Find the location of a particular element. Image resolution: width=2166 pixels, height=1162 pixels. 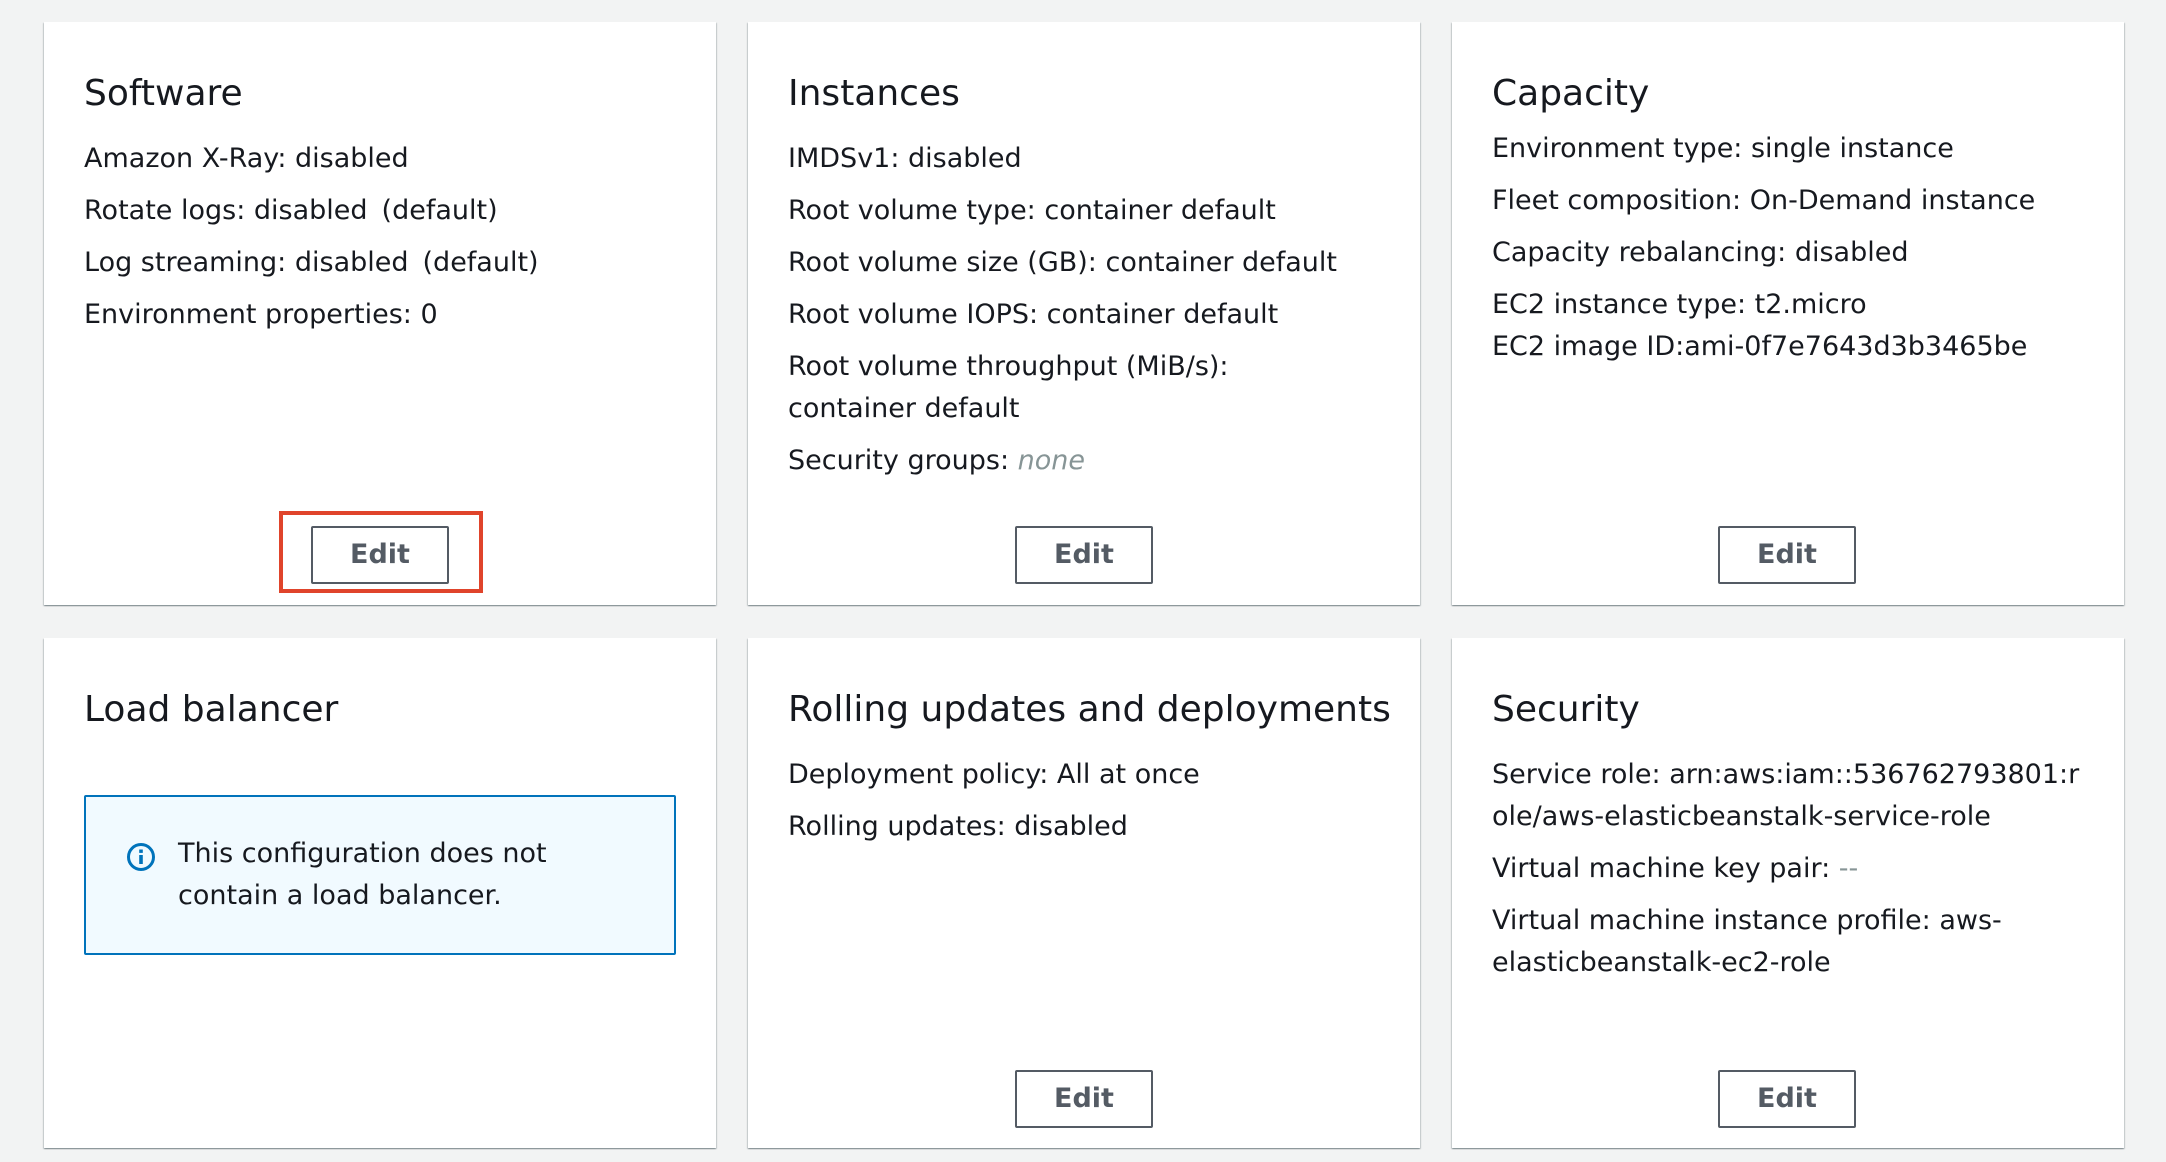

environment-properties: Environment properties: 0 is located at coordinates (261, 314).